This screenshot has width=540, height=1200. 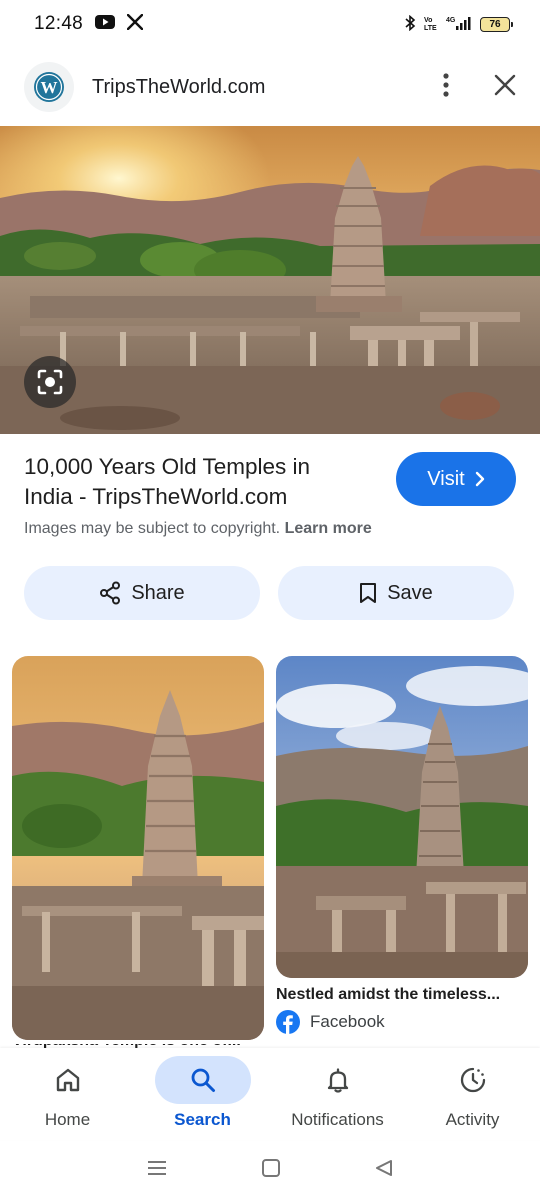 I want to click on nav-search: Search, so click(x=202, y=1094).